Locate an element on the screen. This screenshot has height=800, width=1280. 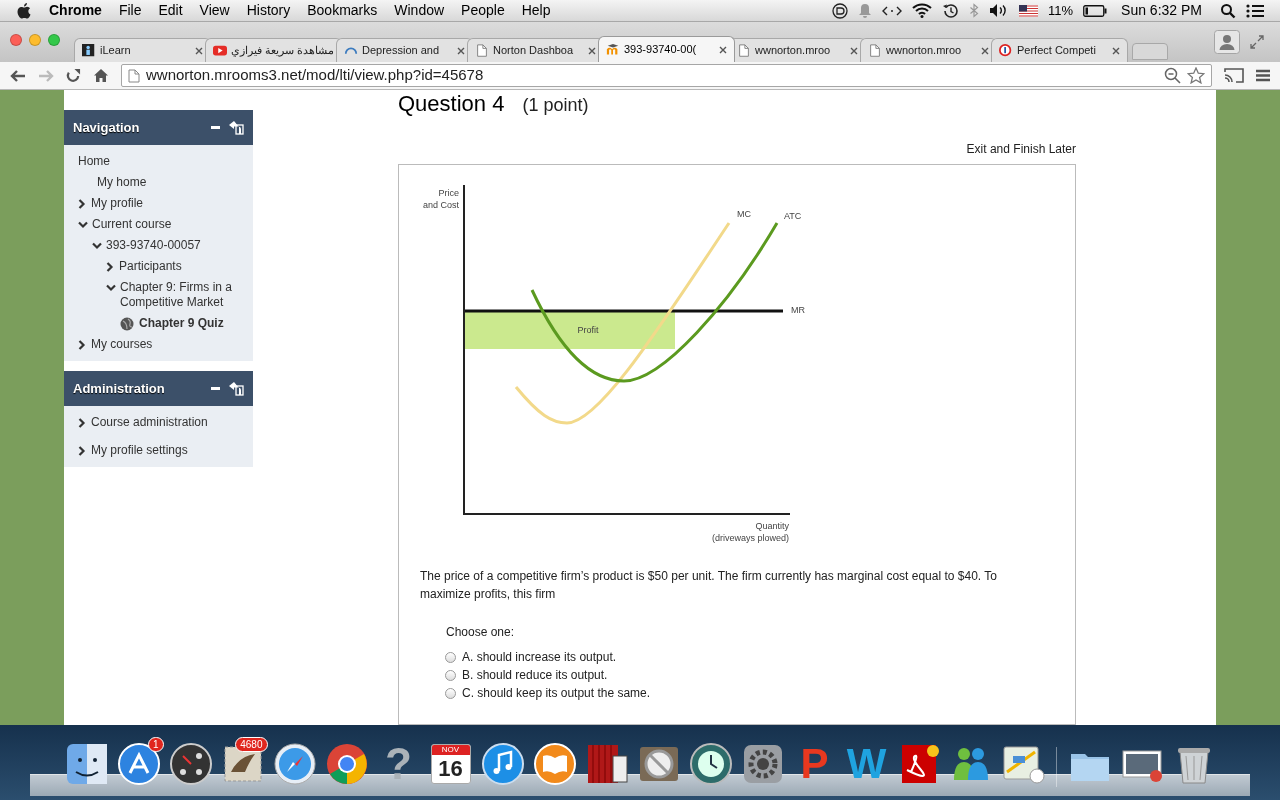
code-brackets-icon is located at coordinates (892, 10).